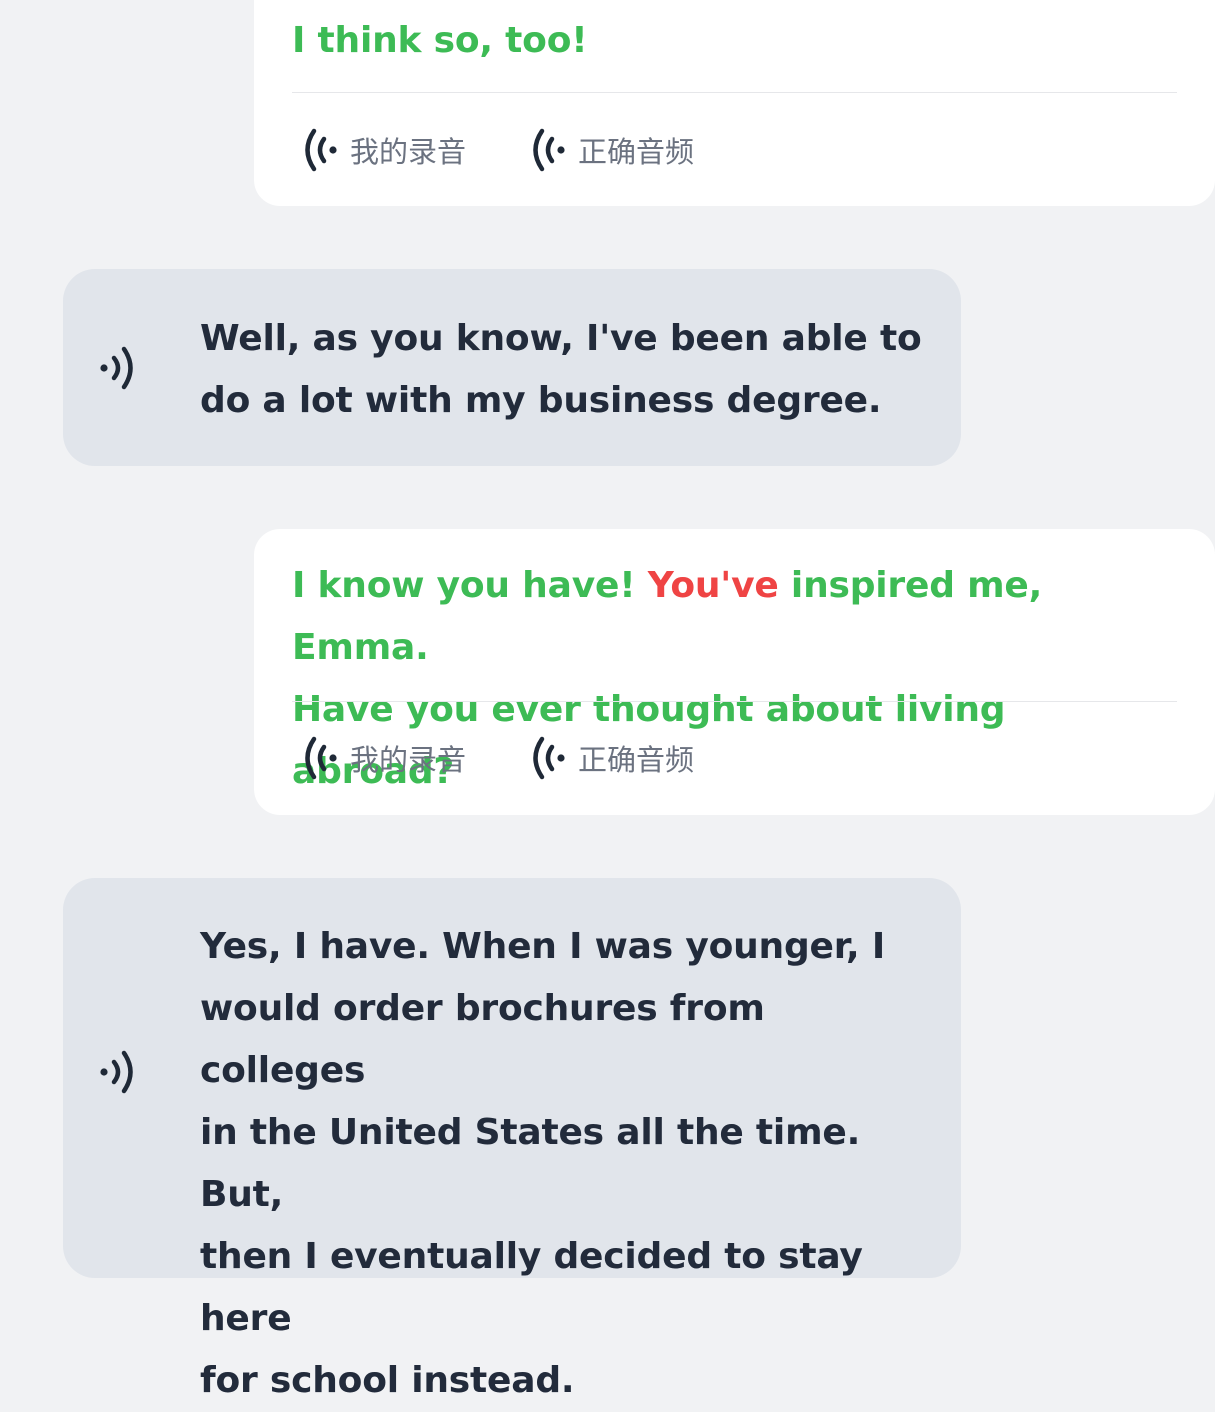 Image resolution: width=1215 pixels, height=1412 pixels. Describe the element at coordinates (470, 585) in the screenshot. I see `correct-phrase: I know you have!` at that location.